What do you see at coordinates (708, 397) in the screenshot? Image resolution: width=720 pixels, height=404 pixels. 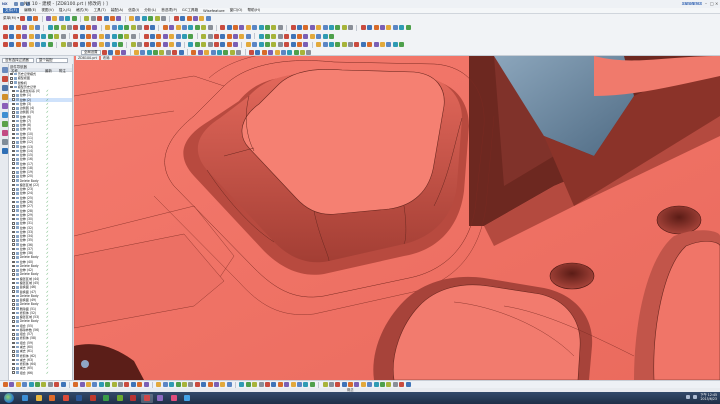 I see `clock: 下午 12:45 2015/6/23` at bounding box center [708, 397].